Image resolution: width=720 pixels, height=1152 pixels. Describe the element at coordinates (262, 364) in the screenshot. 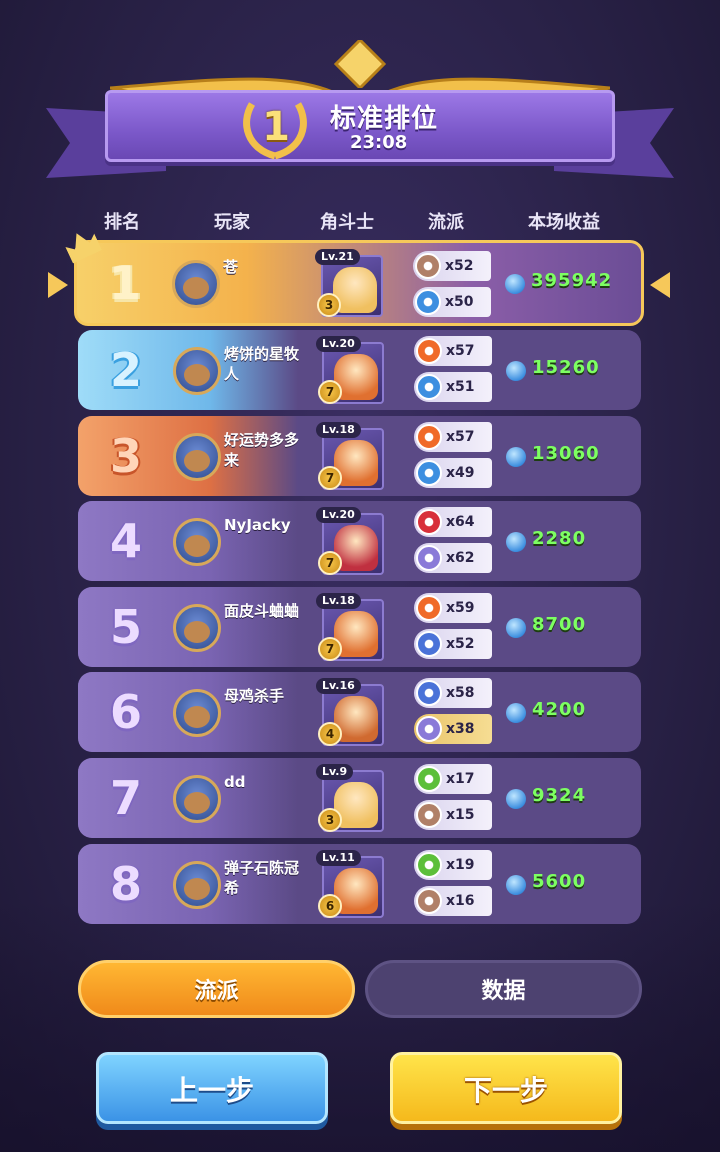

I see `player-name: 烤饼的星牧人` at that location.